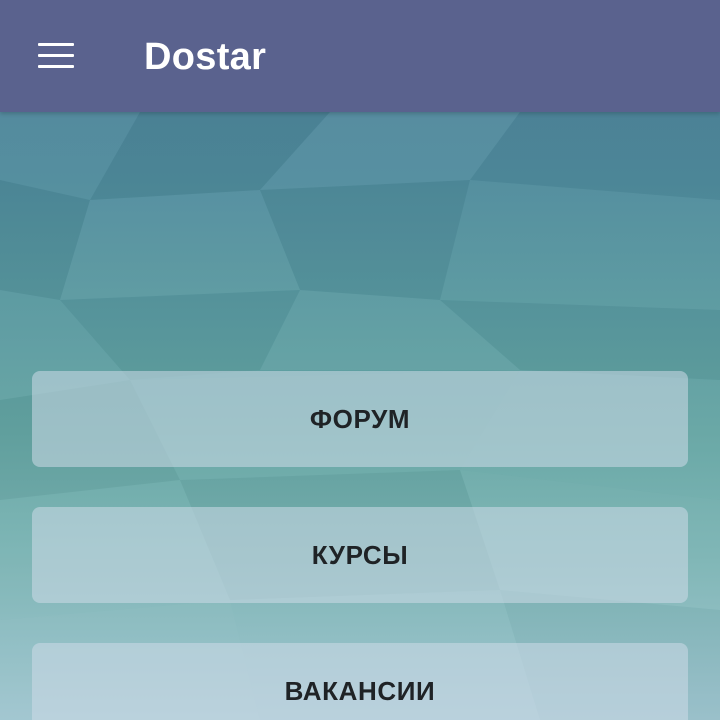 The image size is (720, 720). I want to click on forum-button: ФОРУМ, so click(360, 419).